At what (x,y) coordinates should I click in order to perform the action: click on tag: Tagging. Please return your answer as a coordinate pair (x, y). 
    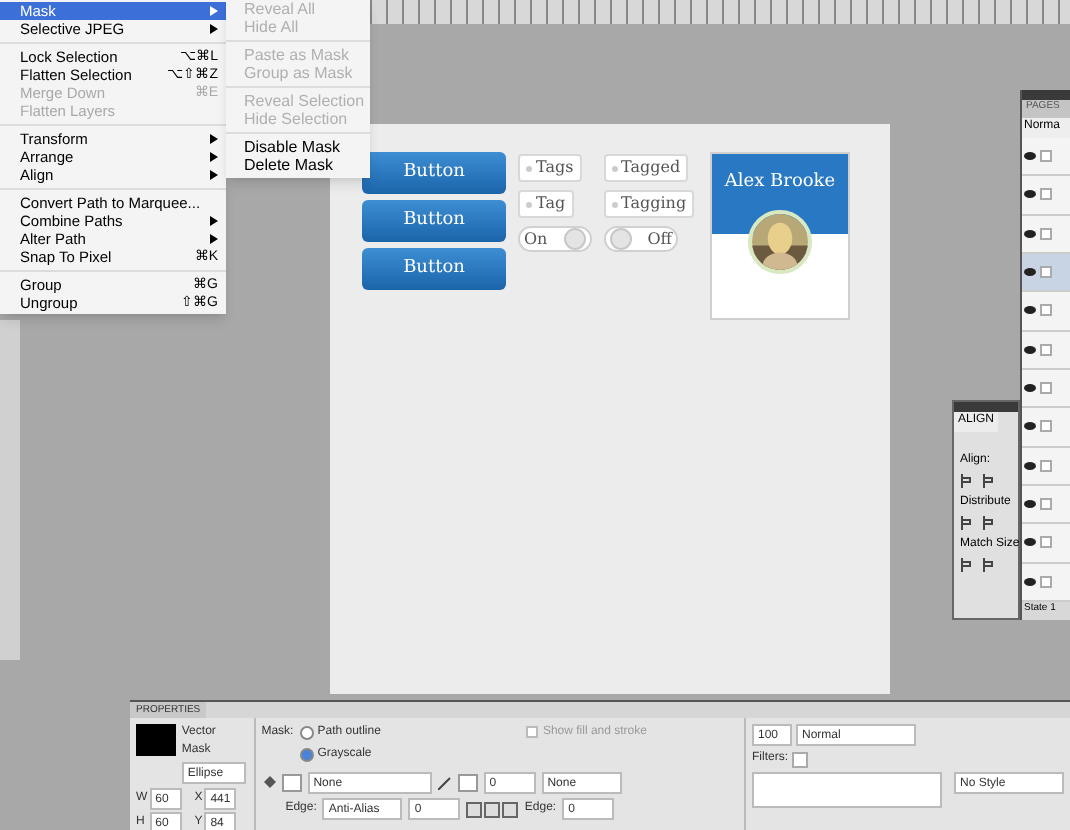
    Looking at the image, I should click on (649, 204).